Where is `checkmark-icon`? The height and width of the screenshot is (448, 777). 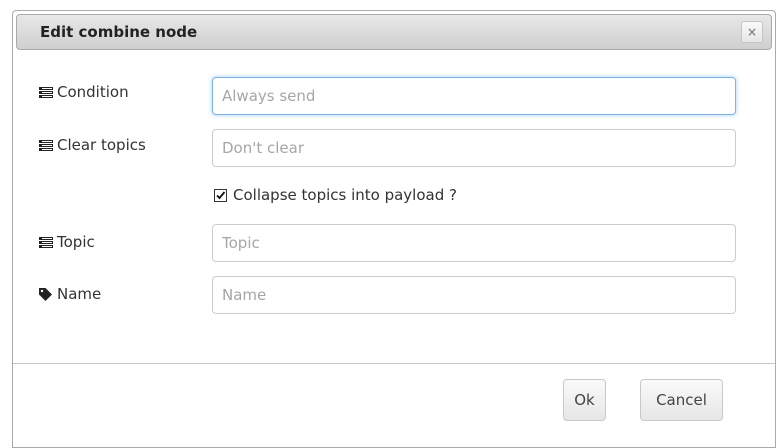 checkmark-icon is located at coordinates (221, 194).